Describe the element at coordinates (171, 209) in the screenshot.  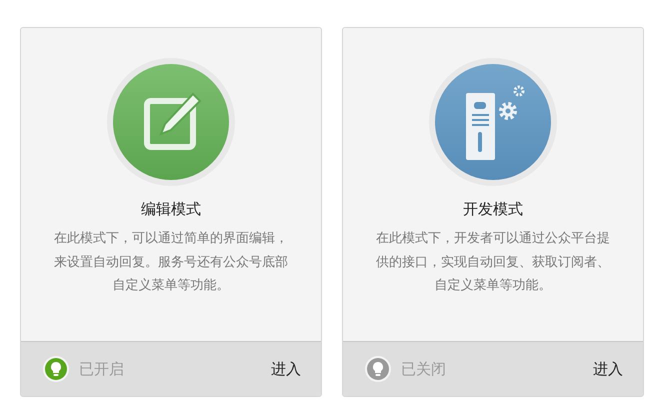
I see `mode-title: 编辑模式` at that location.